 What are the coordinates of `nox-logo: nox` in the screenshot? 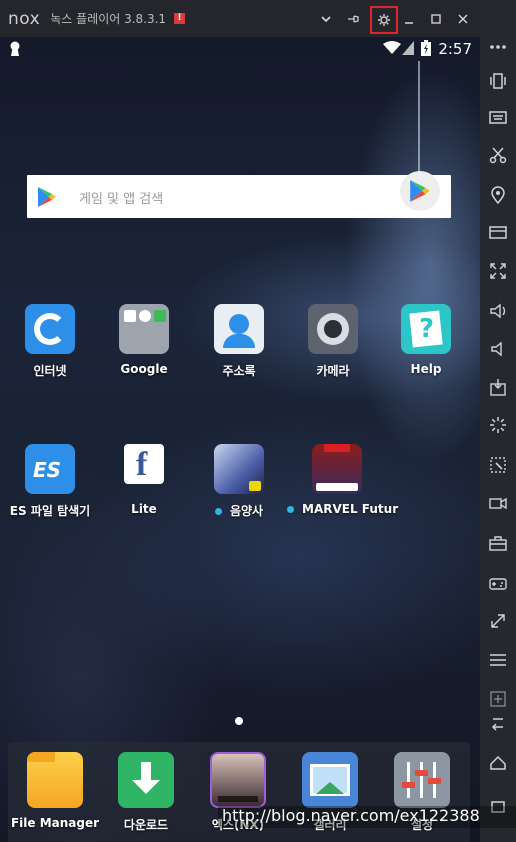 It's located at (24, 18).